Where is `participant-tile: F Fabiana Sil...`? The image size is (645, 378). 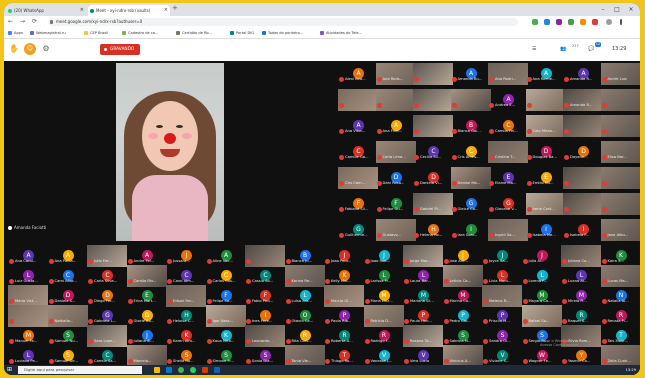 participant-tile: F Fabiana Sil... is located at coordinates (358, 204).